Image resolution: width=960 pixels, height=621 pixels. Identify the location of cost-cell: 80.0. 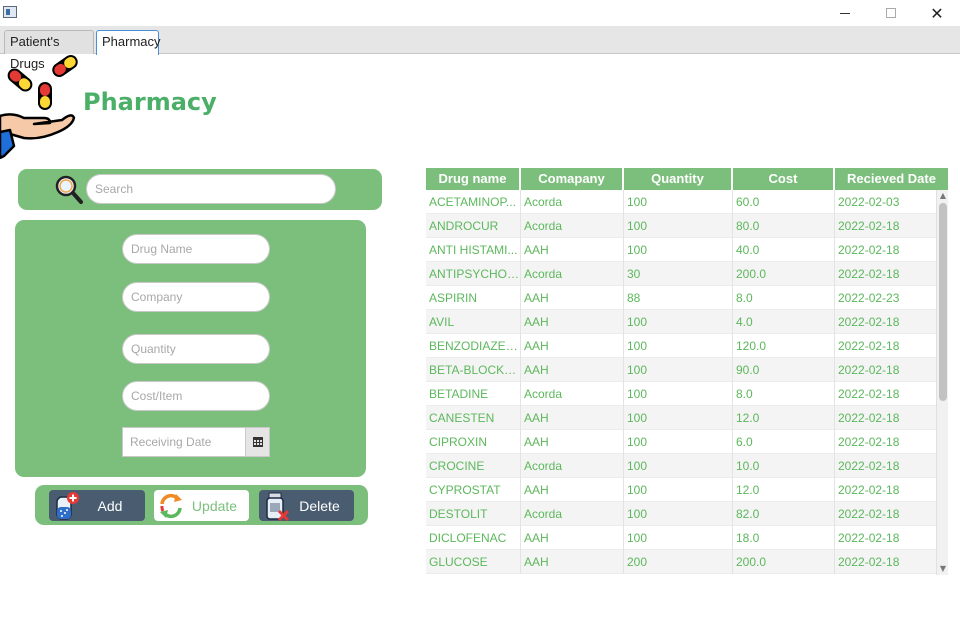
(784, 226).